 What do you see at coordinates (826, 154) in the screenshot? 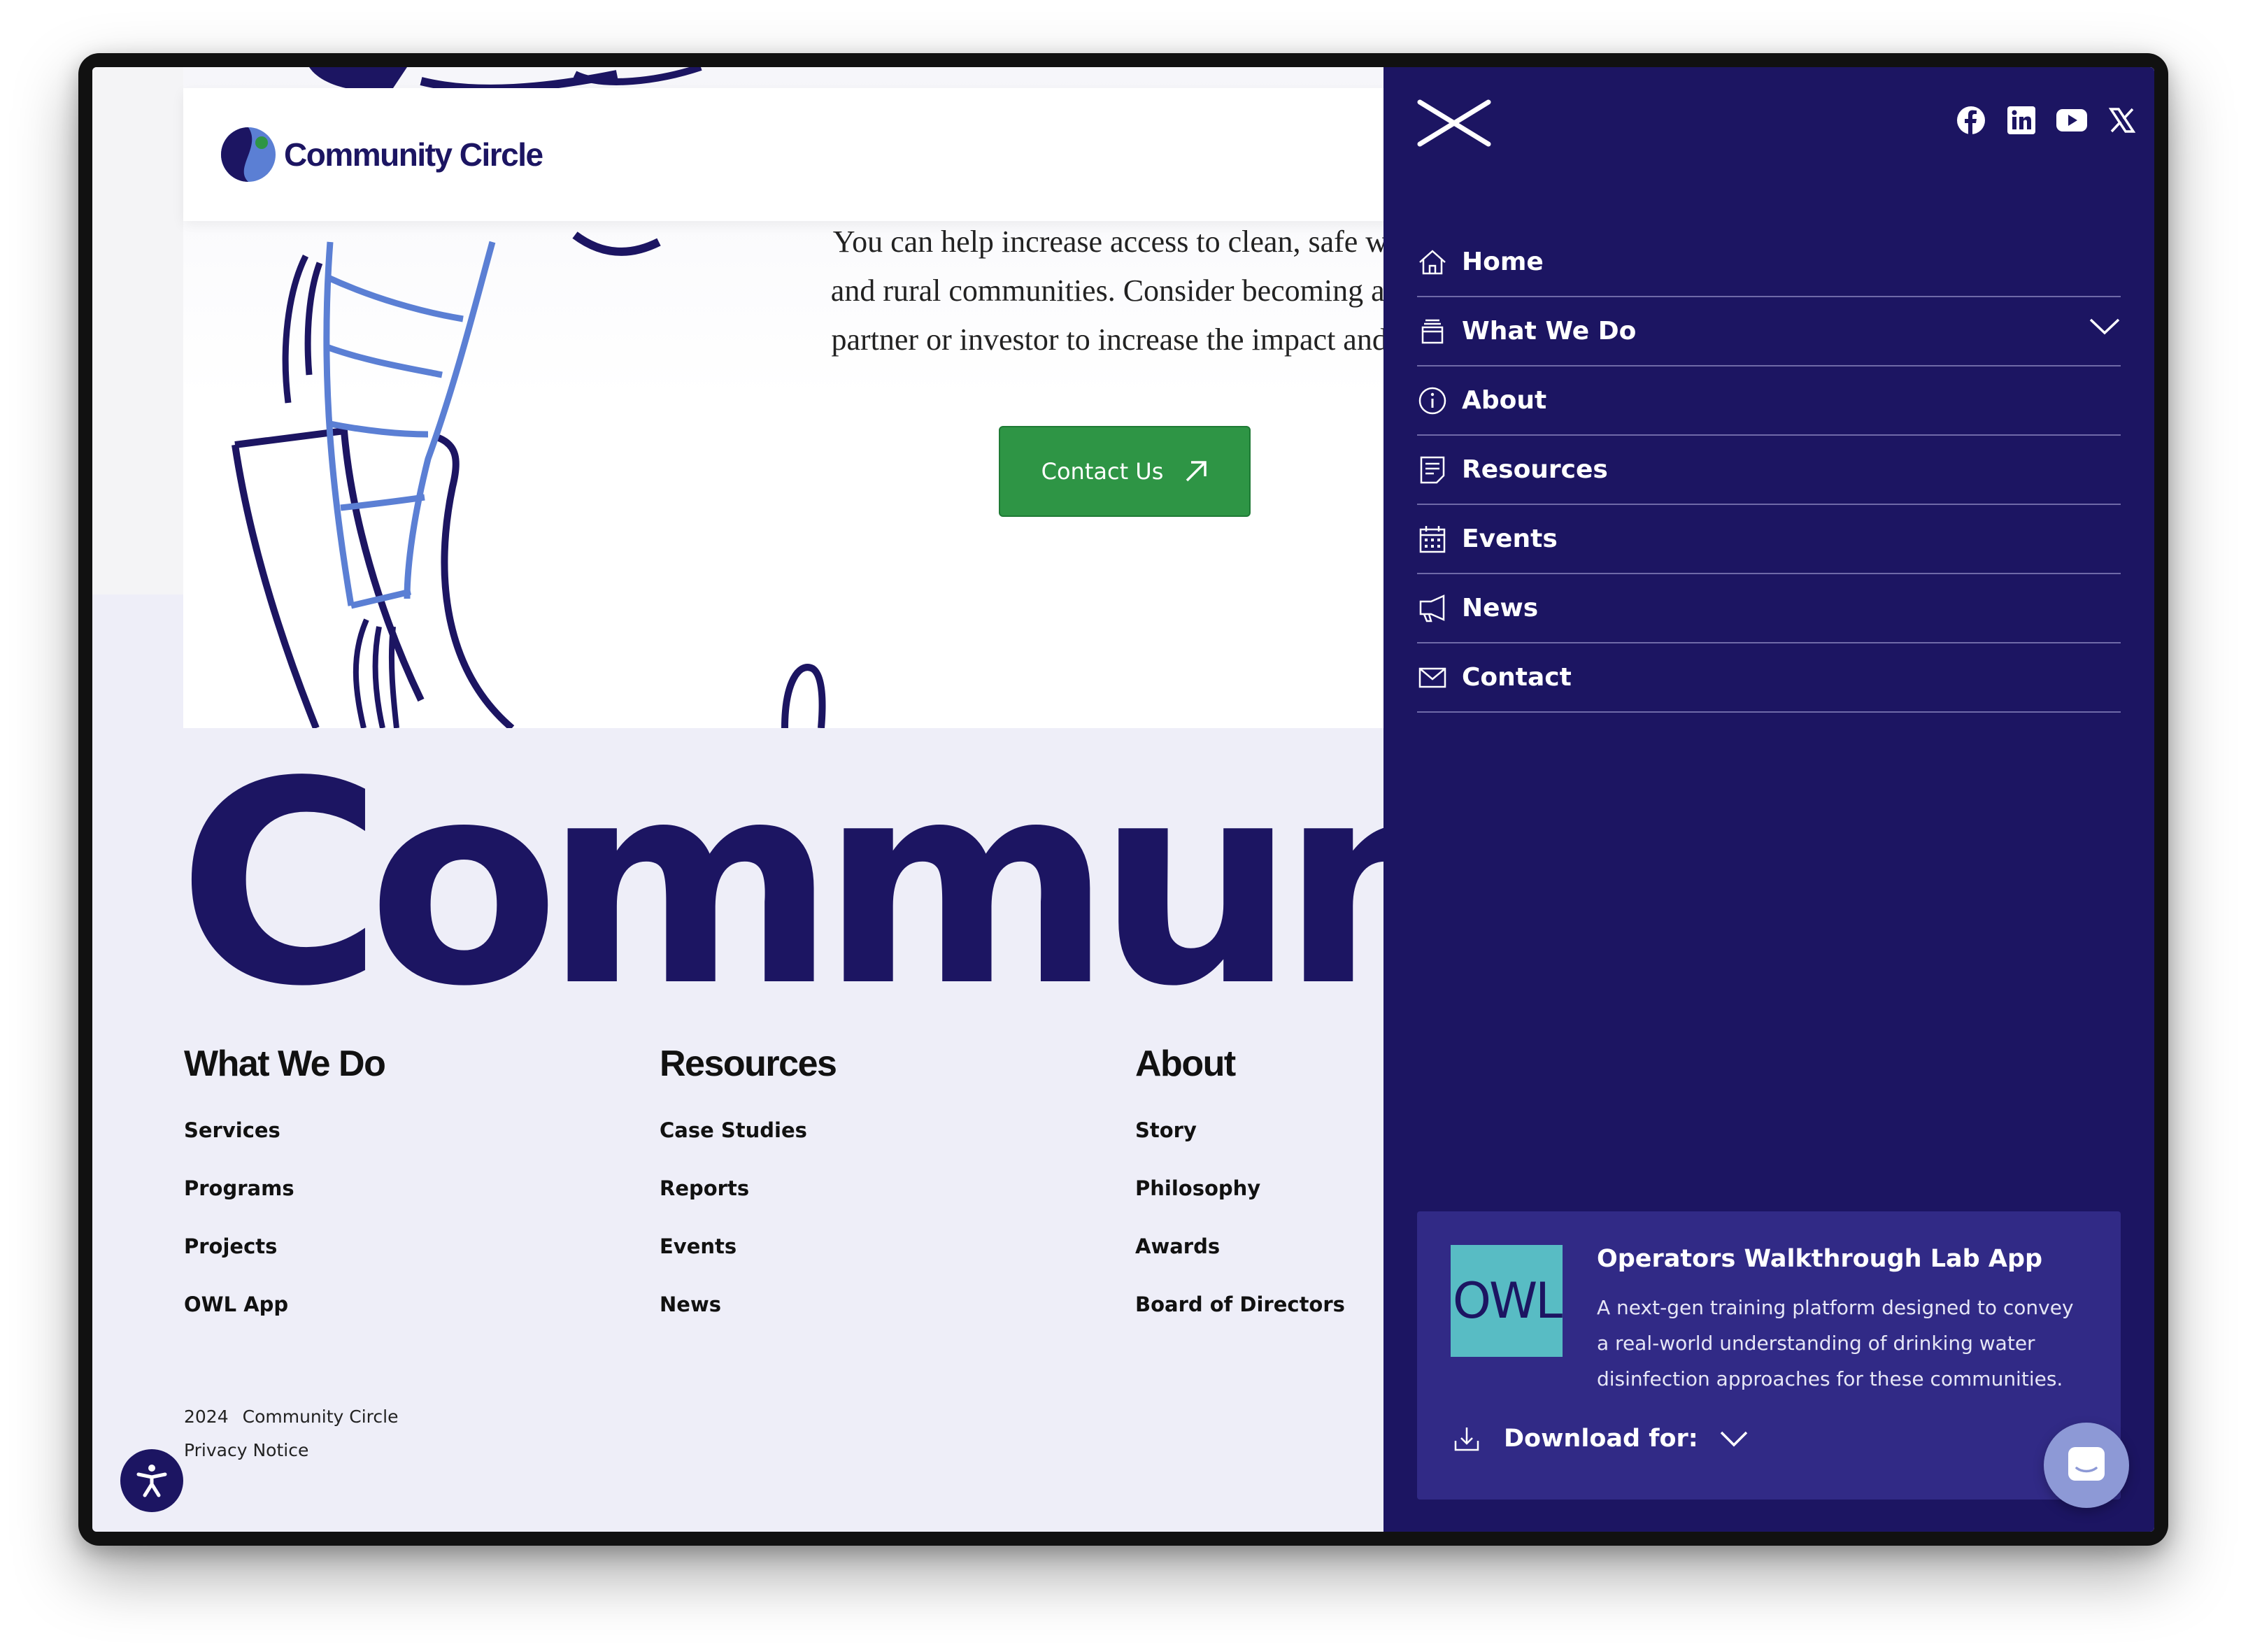
I see `site-header: Community Circle` at bounding box center [826, 154].